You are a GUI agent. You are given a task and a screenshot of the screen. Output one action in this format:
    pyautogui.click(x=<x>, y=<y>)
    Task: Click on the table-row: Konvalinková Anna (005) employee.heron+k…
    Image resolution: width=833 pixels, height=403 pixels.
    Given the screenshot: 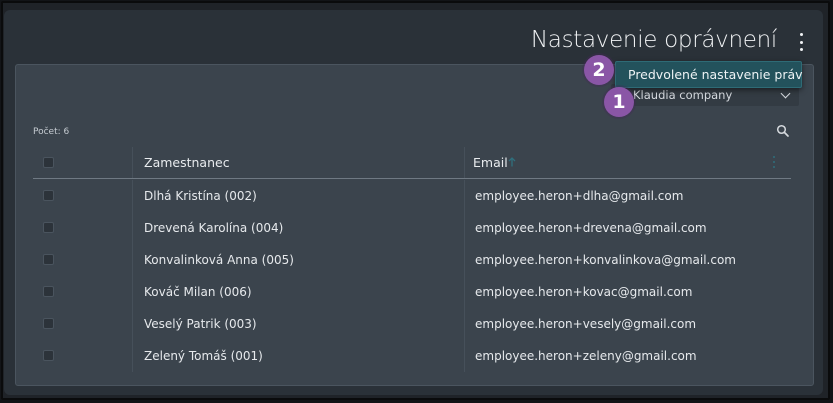 What is the action you would take?
    pyautogui.click(x=412, y=260)
    